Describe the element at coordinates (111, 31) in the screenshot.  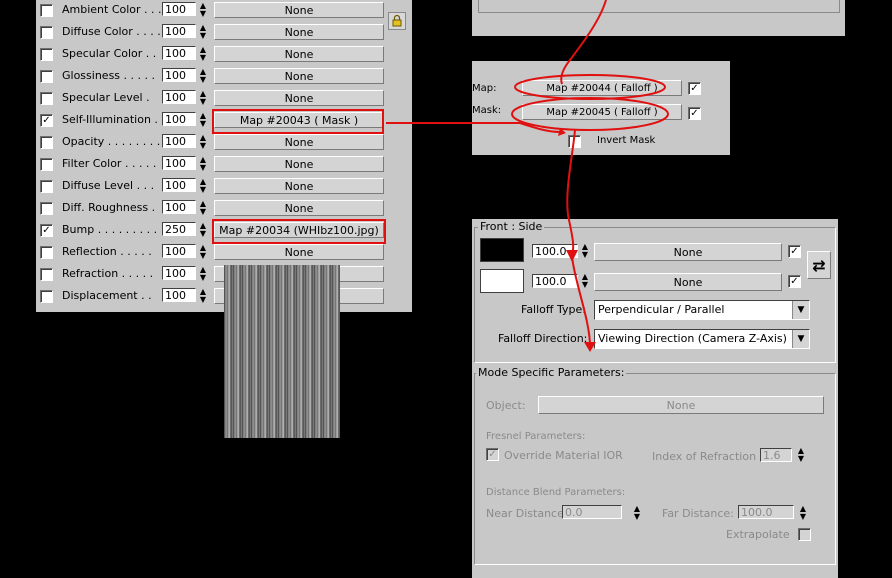
I see `map-row-label: Diffuse Color . . . .` at that location.